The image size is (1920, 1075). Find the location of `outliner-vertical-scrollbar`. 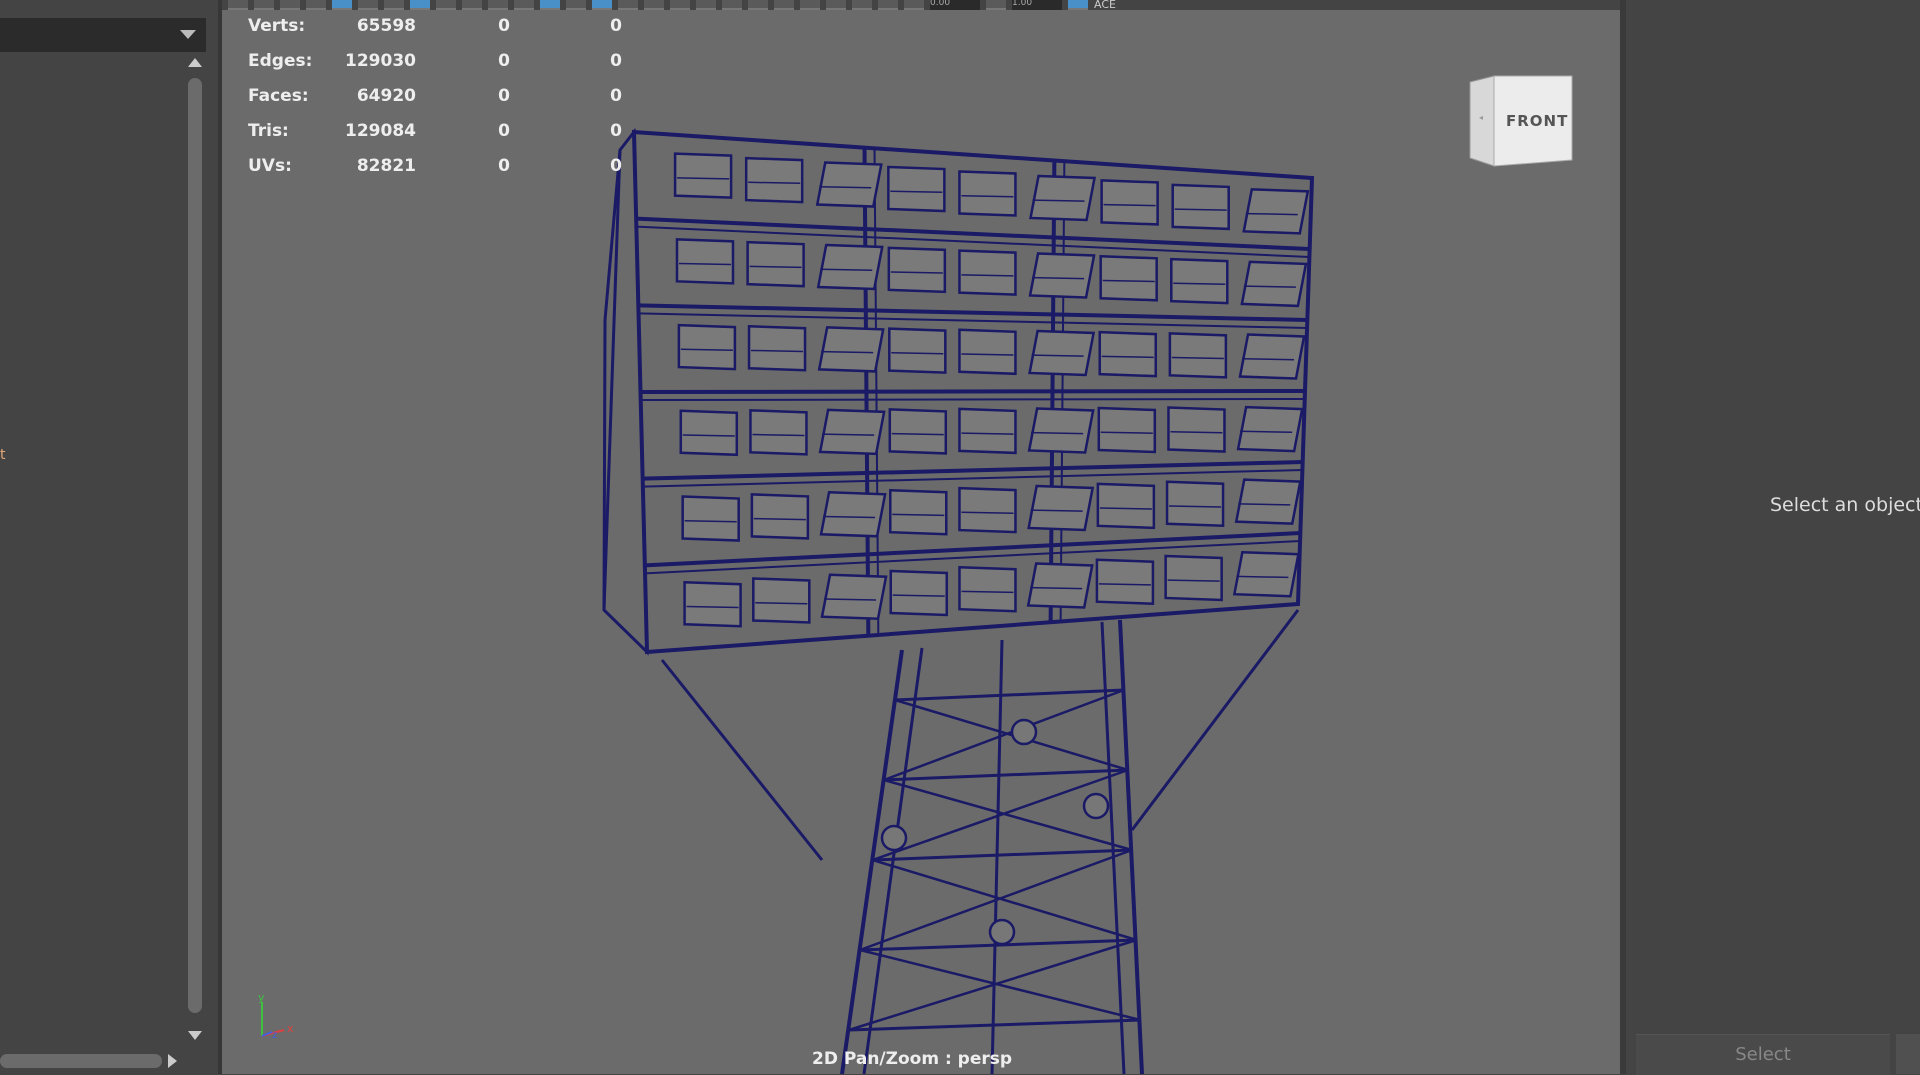

outliner-vertical-scrollbar is located at coordinates (195, 549).